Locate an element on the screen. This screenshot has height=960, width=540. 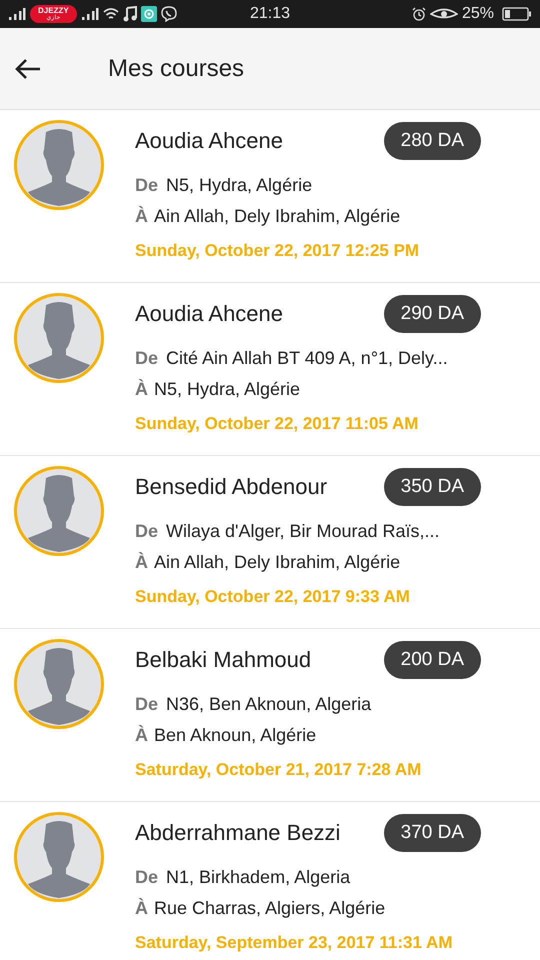
alarm-icon is located at coordinates (419, 14).